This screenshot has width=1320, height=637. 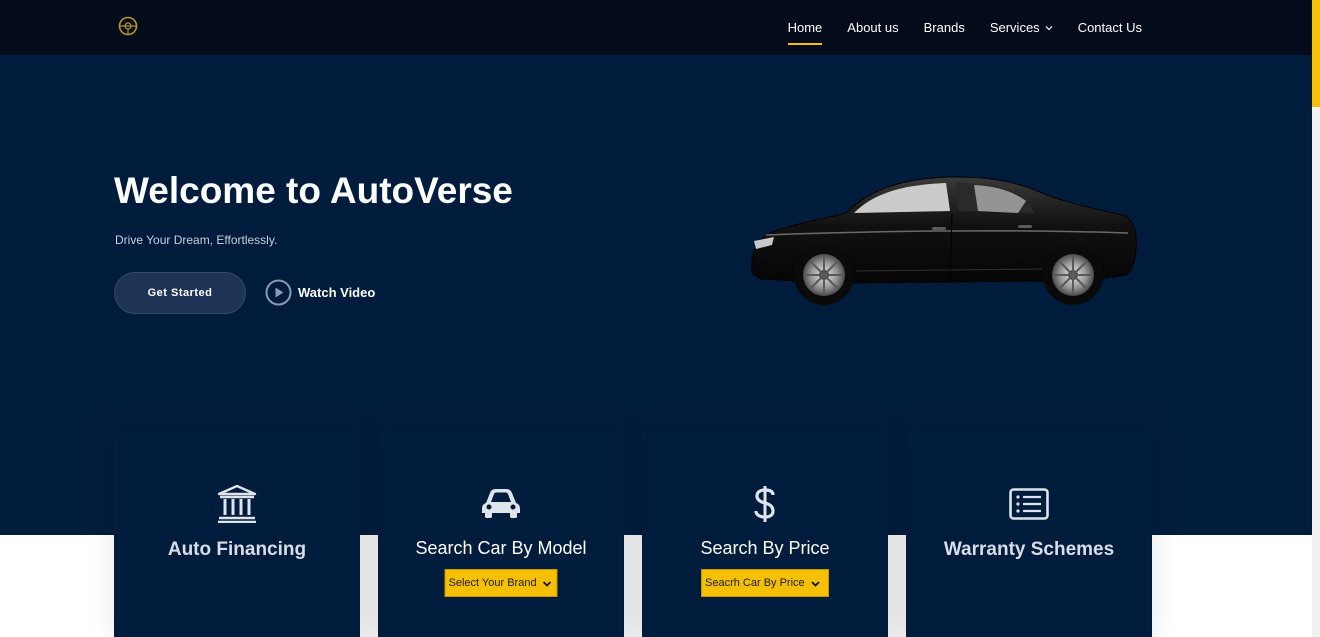 What do you see at coordinates (180, 293) in the screenshot?
I see `get-started-button: Get Started` at bounding box center [180, 293].